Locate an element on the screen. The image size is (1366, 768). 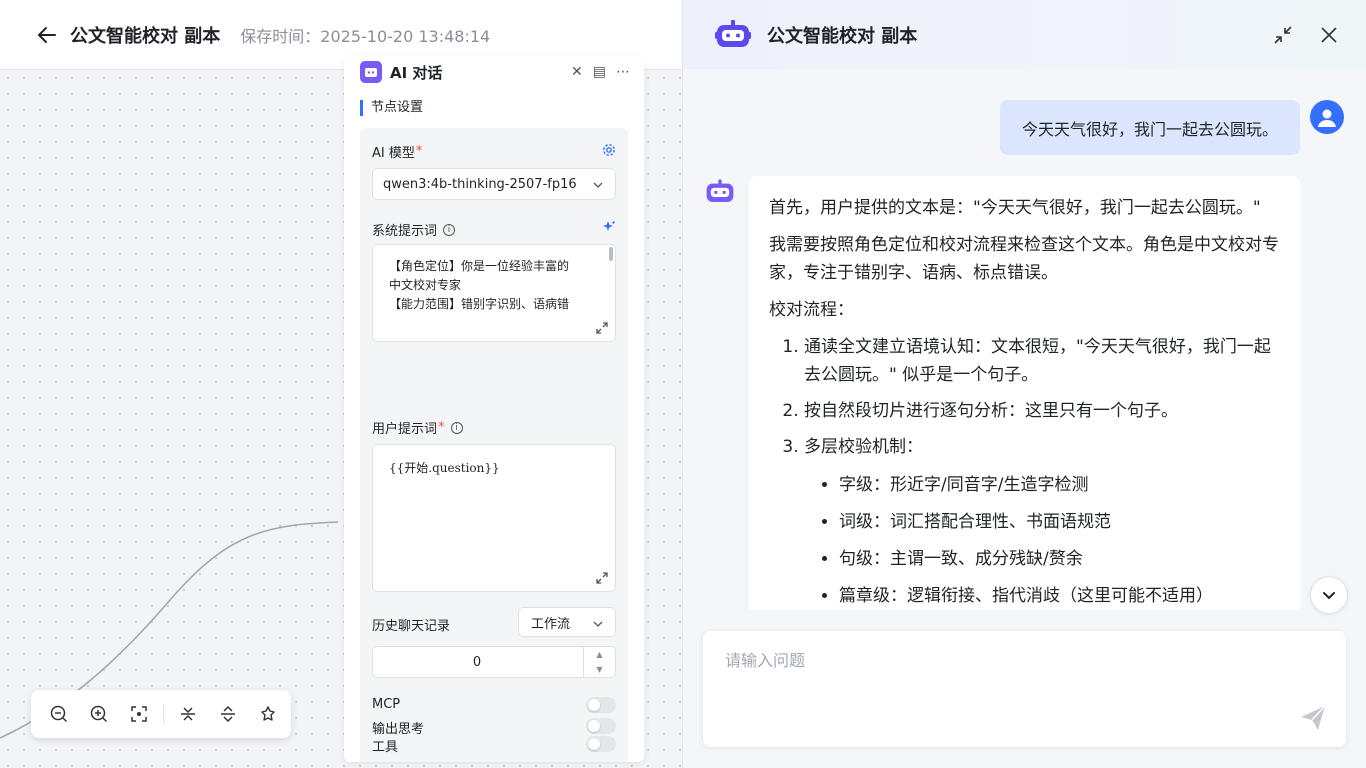
section-node-settings: 节点设置 is located at coordinates (391, 108).